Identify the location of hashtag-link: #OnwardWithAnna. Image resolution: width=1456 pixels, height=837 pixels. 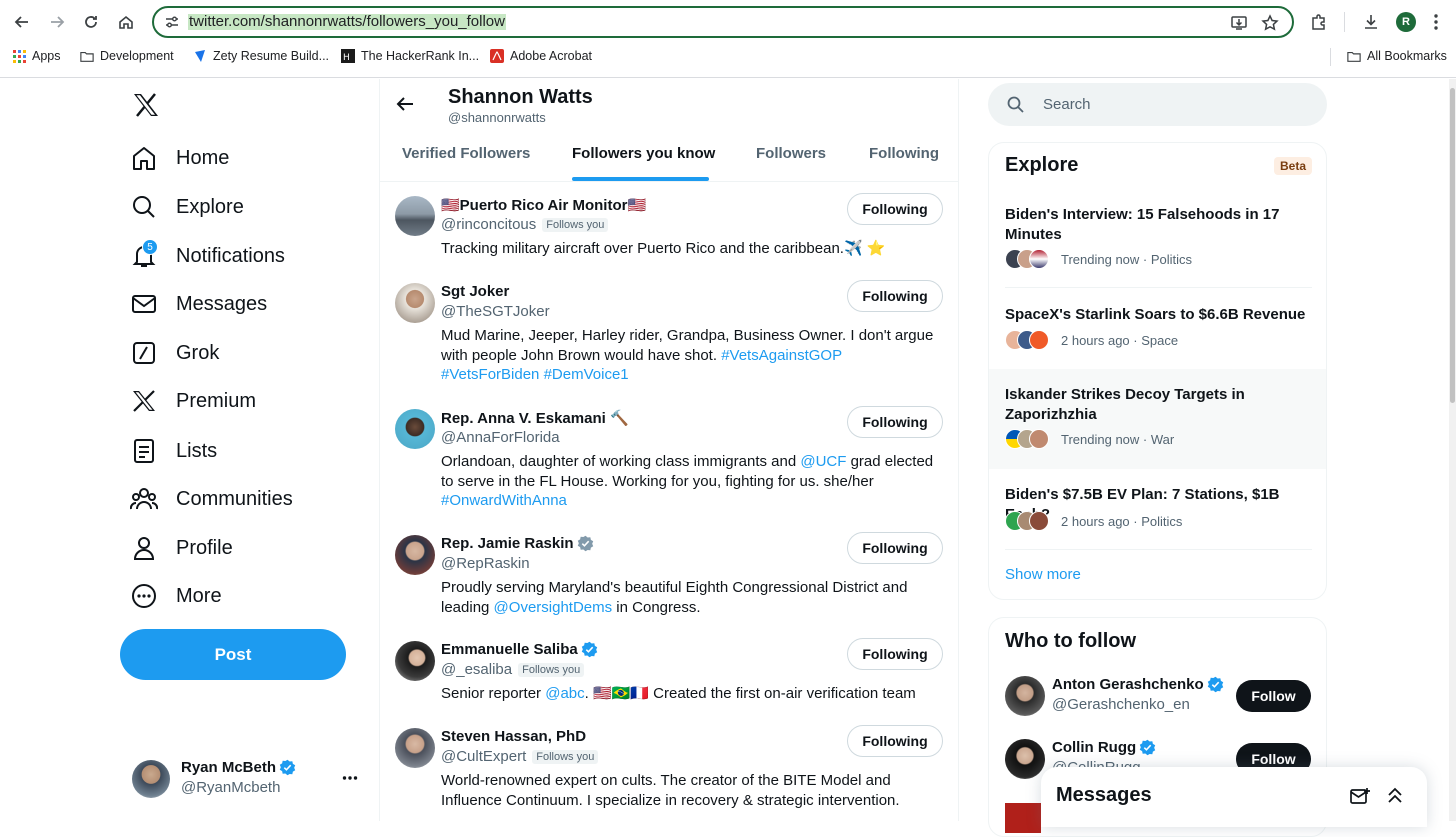
(504, 500).